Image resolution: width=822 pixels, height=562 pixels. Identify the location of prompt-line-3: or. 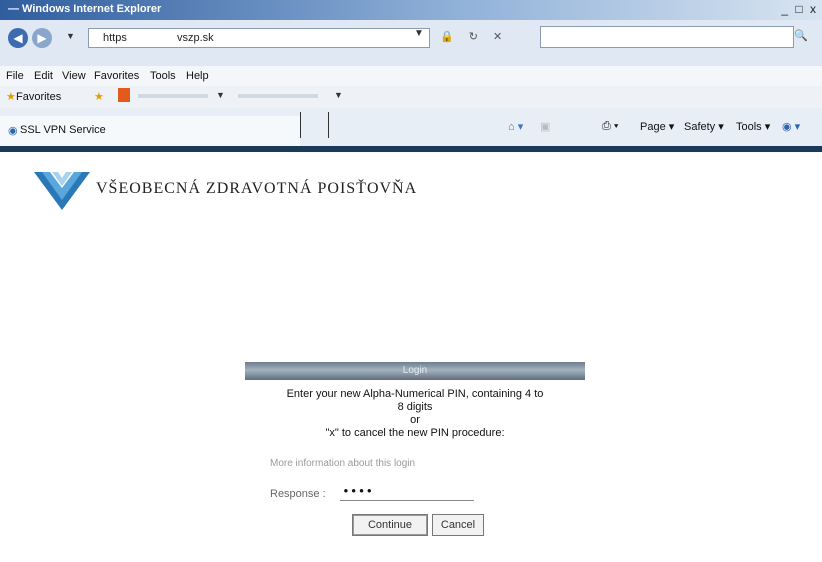
(415, 420).